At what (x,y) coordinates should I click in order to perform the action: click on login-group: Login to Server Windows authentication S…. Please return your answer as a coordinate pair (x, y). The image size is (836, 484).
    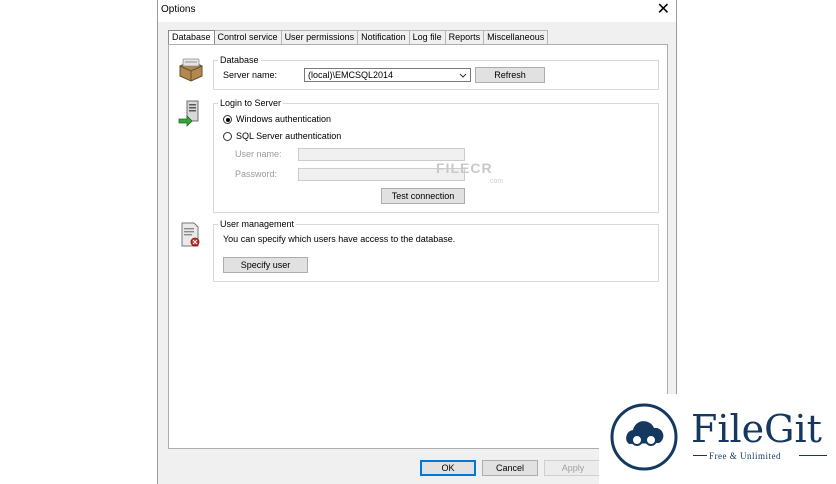
    Looking at the image, I should click on (436, 155).